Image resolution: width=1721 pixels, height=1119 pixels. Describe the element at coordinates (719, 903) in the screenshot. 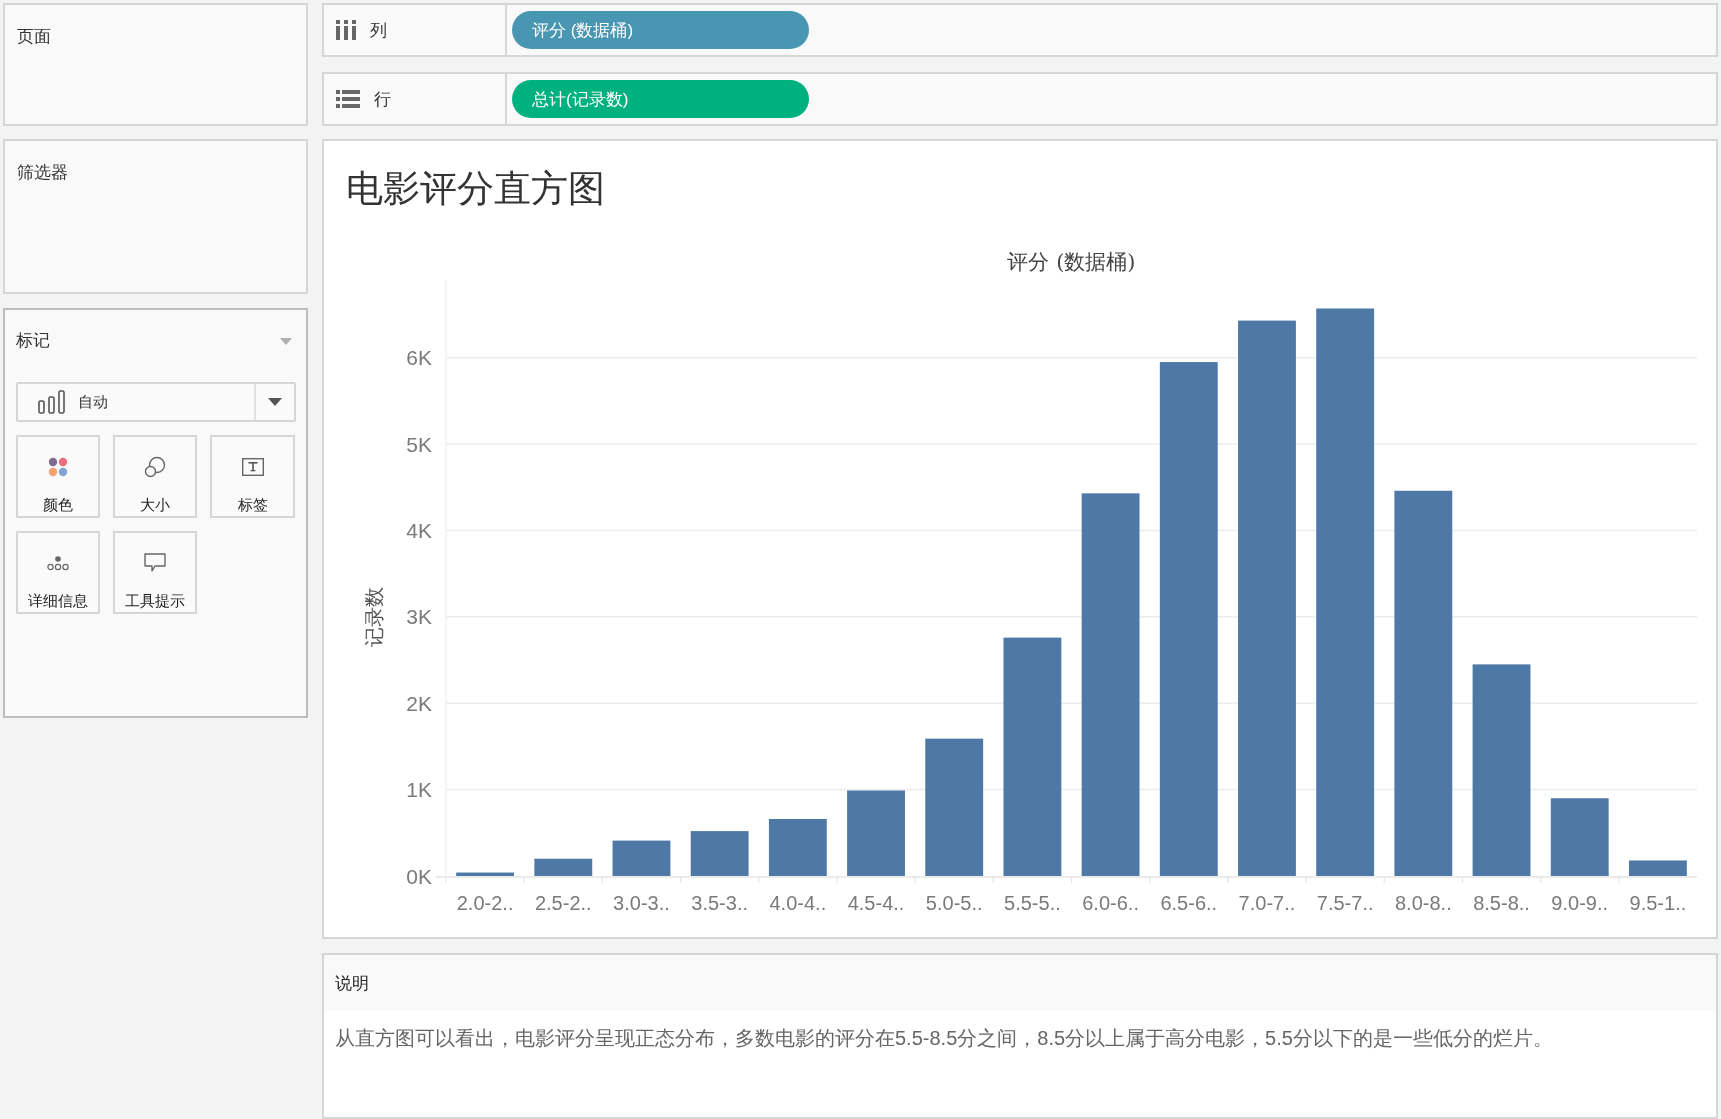

I see `x-tick-label: 3.5-3..` at that location.